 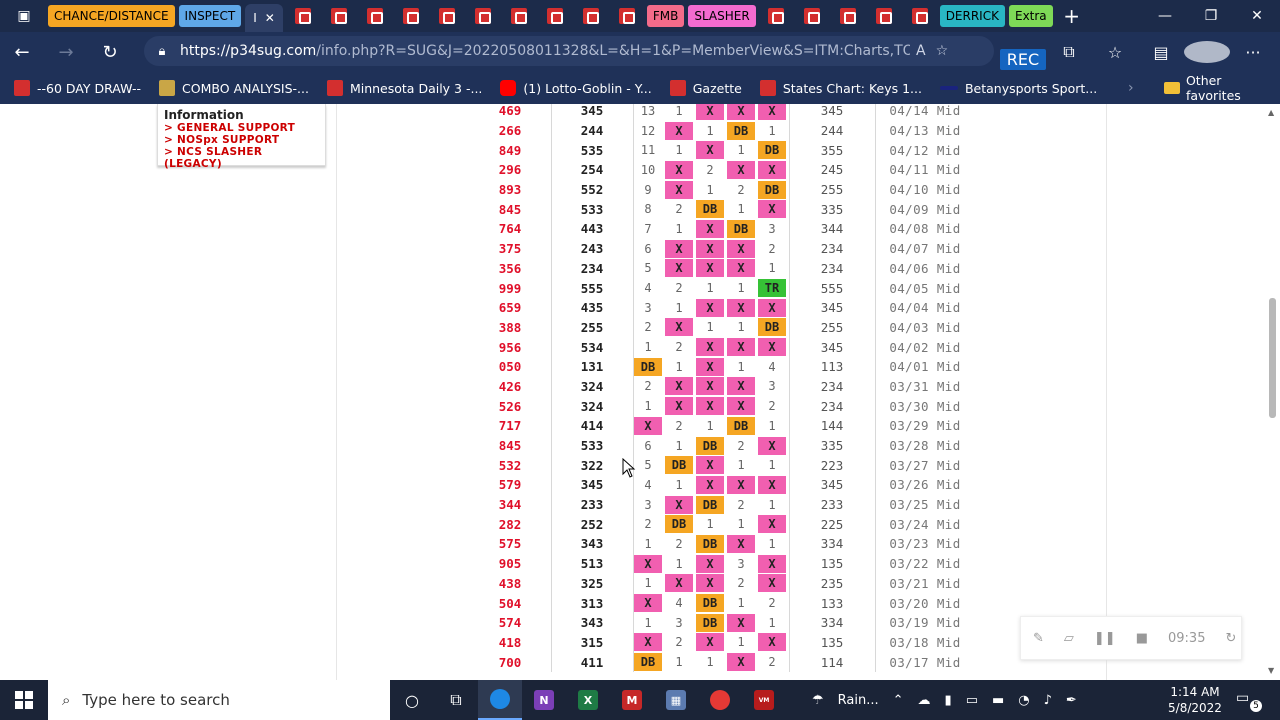 What do you see at coordinates (22, 52) in the screenshot?
I see `back-icon: ←` at bounding box center [22, 52].